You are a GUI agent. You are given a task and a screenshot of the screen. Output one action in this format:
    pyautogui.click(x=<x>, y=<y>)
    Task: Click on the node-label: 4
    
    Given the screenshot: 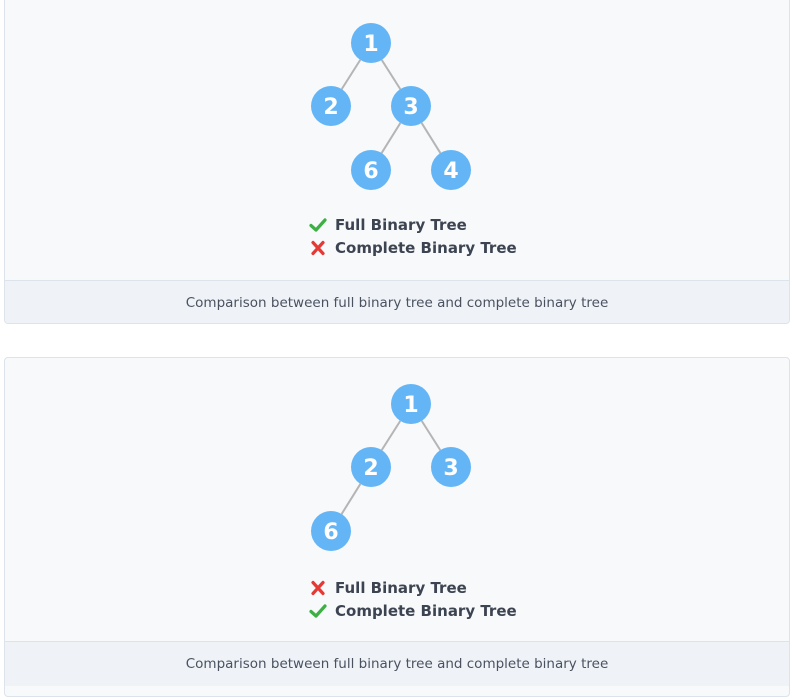 What is the action you would take?
    pyautogui.click(x=450, y=171)
    